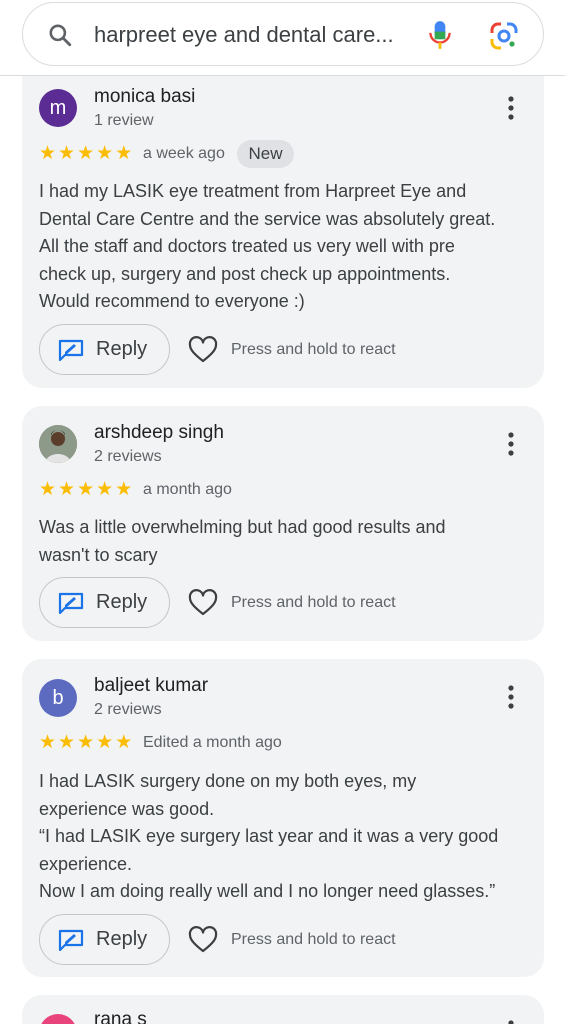 The height and width of the screenshot is (1024, 565). What do you see at coordinates (187, 489) in the screenshot?
I see `review-date: a month ago` at bounding box center [187, 489].